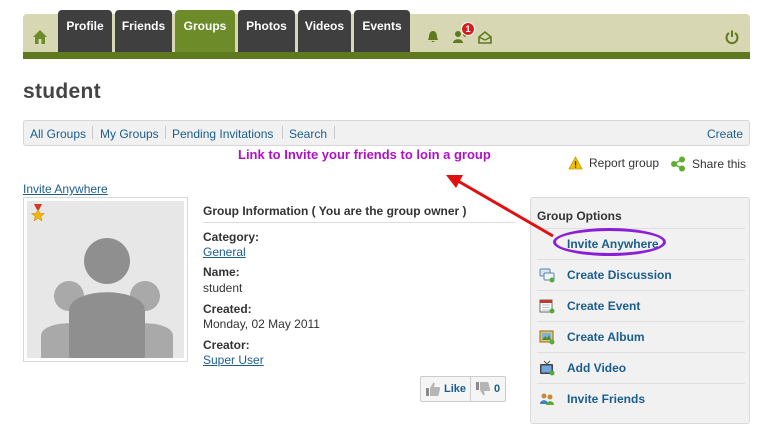  Describe the element at coordinates (547, 399) in the screenshot. I see `users-icon` at that location.